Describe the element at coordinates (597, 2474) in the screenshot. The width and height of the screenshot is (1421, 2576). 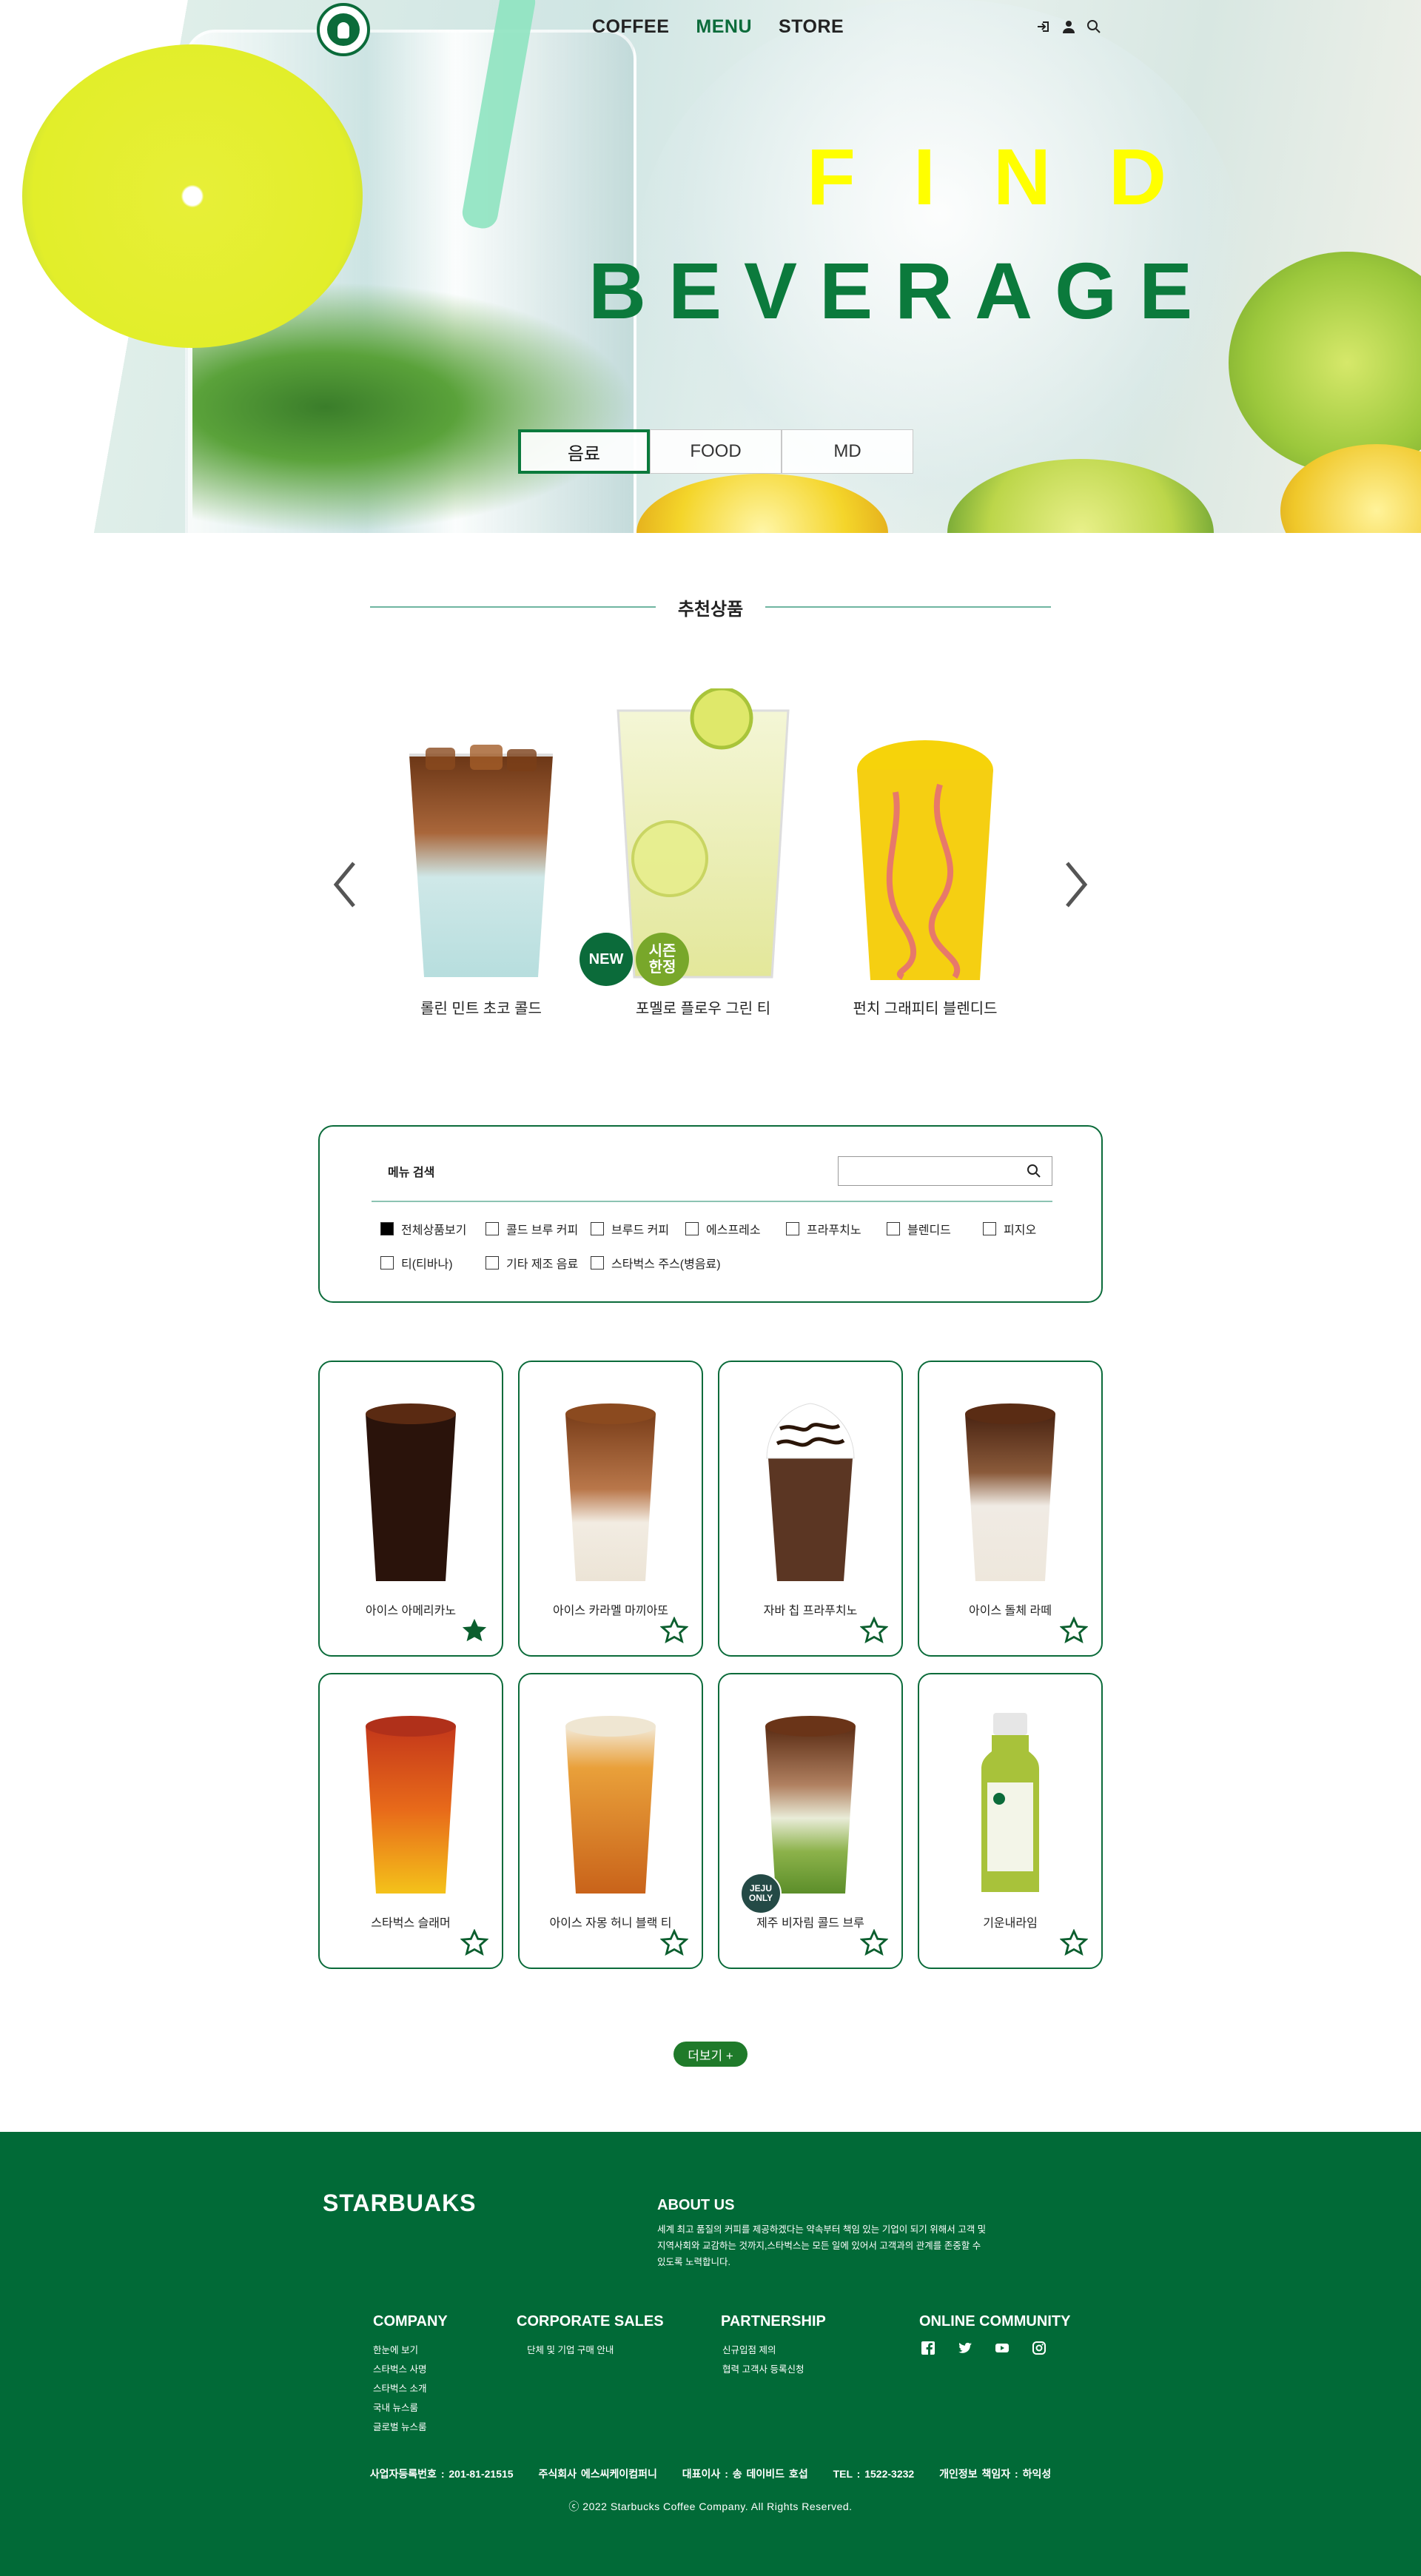
I see `company-name: 주식회사 에스씨케이컴퍼니` at that location.